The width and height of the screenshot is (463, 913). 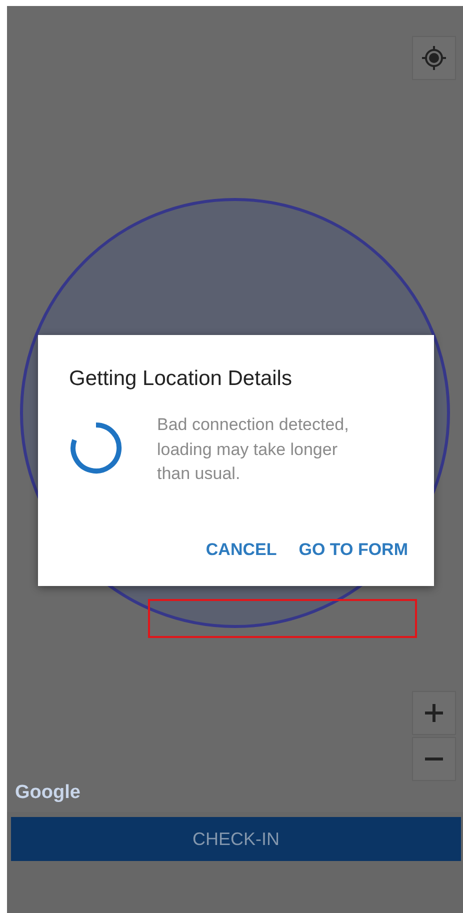 What do you see at coordinates (47, 793) in the screenshot?
I see `map-attribution: Google` at bounding box center [47, 793].